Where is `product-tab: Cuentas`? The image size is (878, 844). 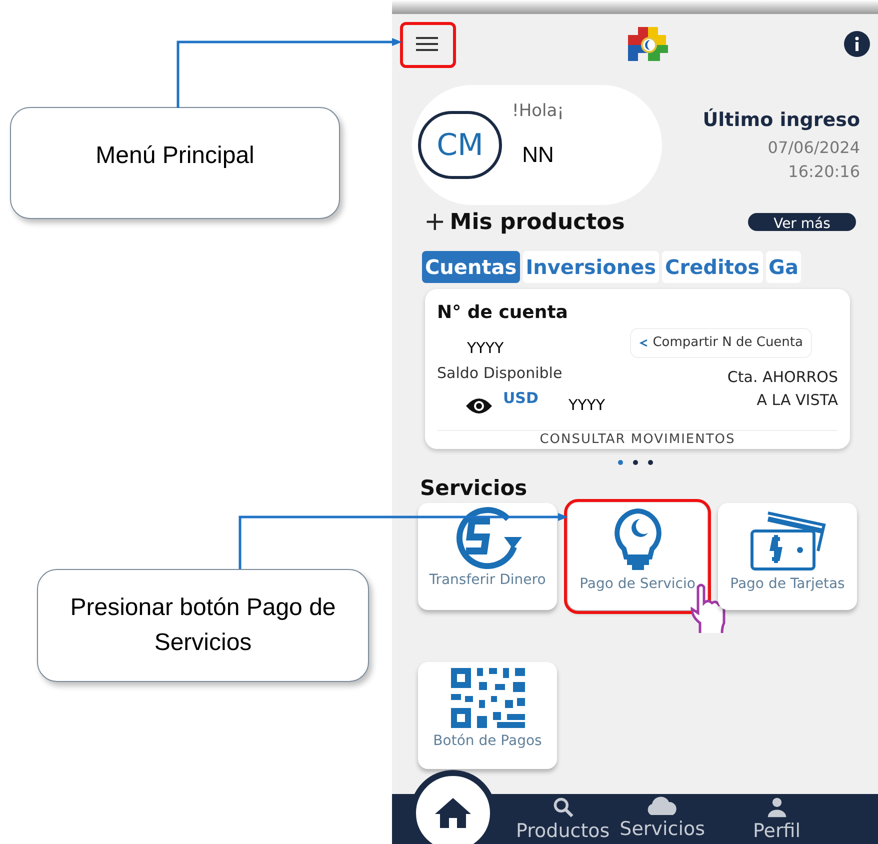
product-tab: Cuentas is located at coordinates (471, 267).